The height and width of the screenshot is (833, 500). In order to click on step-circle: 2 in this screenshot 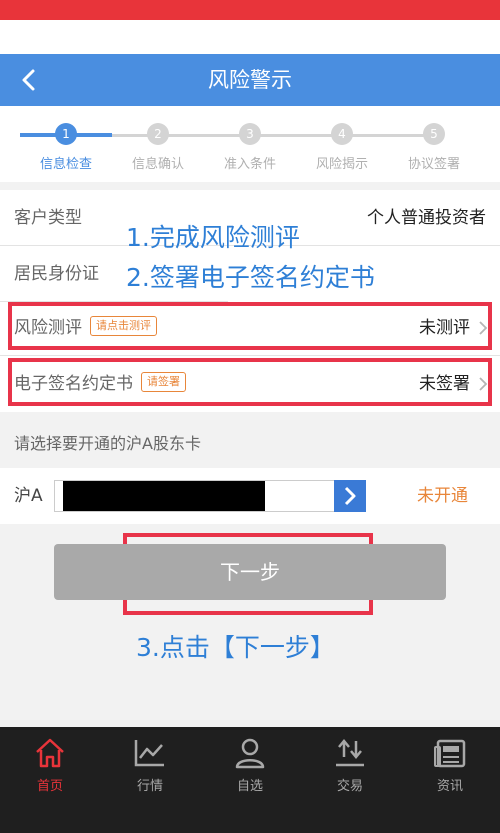, I will do `click(158, 134)`.